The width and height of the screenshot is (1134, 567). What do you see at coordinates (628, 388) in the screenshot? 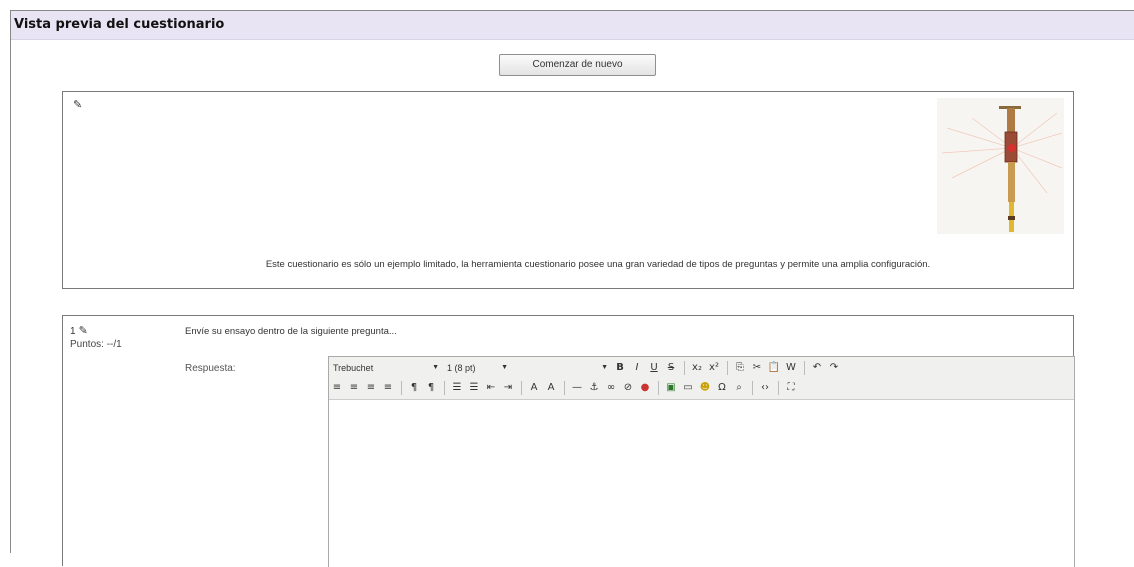
I see `unlink-icon: ⊘` at bounding box center [628, 388].